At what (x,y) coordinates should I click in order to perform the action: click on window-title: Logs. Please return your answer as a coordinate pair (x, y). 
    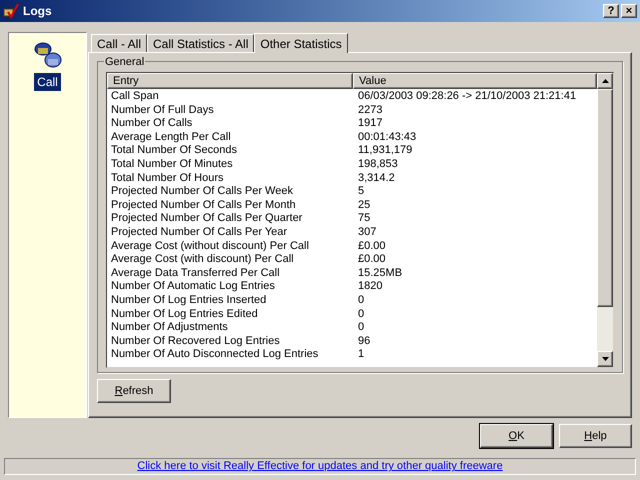
    Looking at the image, I should click on (37, 11).